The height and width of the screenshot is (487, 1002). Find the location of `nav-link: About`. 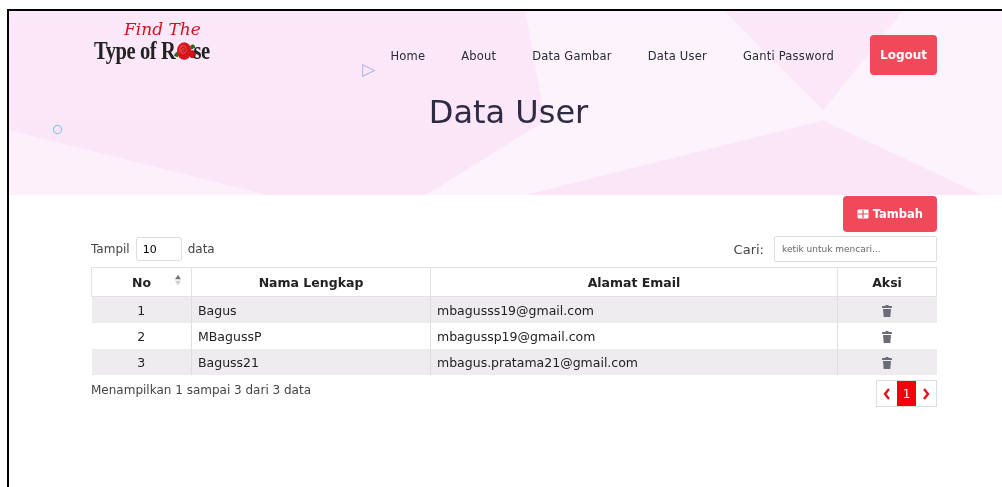

nav-link: About is located at coordinates (479, 55).